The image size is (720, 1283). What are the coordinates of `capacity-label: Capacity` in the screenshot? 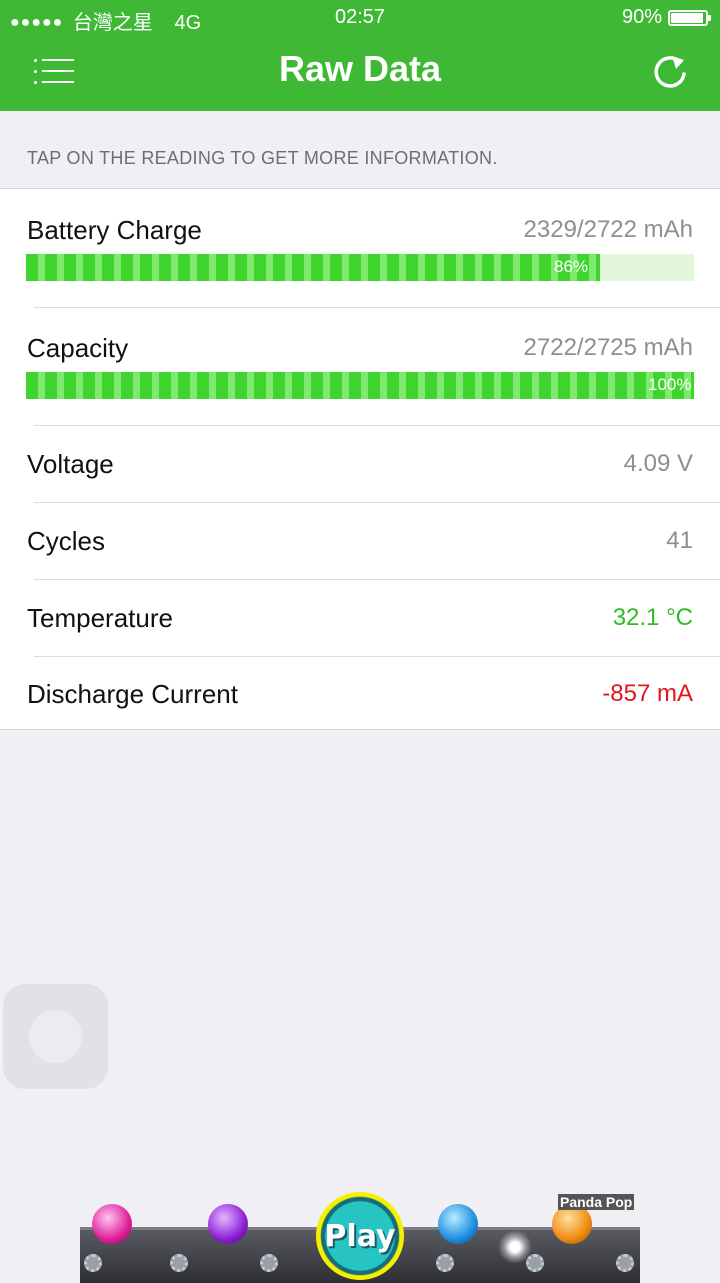 It's located at (78, 348).